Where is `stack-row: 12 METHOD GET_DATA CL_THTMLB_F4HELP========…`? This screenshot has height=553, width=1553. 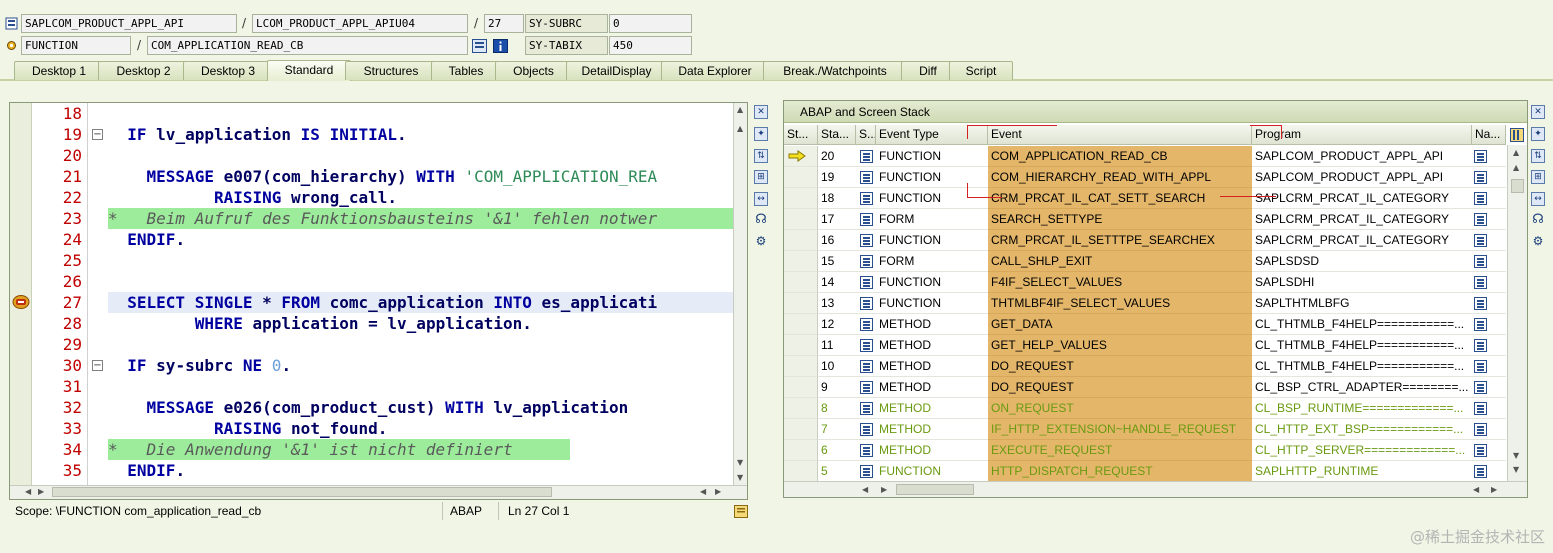 stack-row: 12 METHOD GET_DATA CL_THTMLB_F4HELP========… is located at coordinates (1145, 324).